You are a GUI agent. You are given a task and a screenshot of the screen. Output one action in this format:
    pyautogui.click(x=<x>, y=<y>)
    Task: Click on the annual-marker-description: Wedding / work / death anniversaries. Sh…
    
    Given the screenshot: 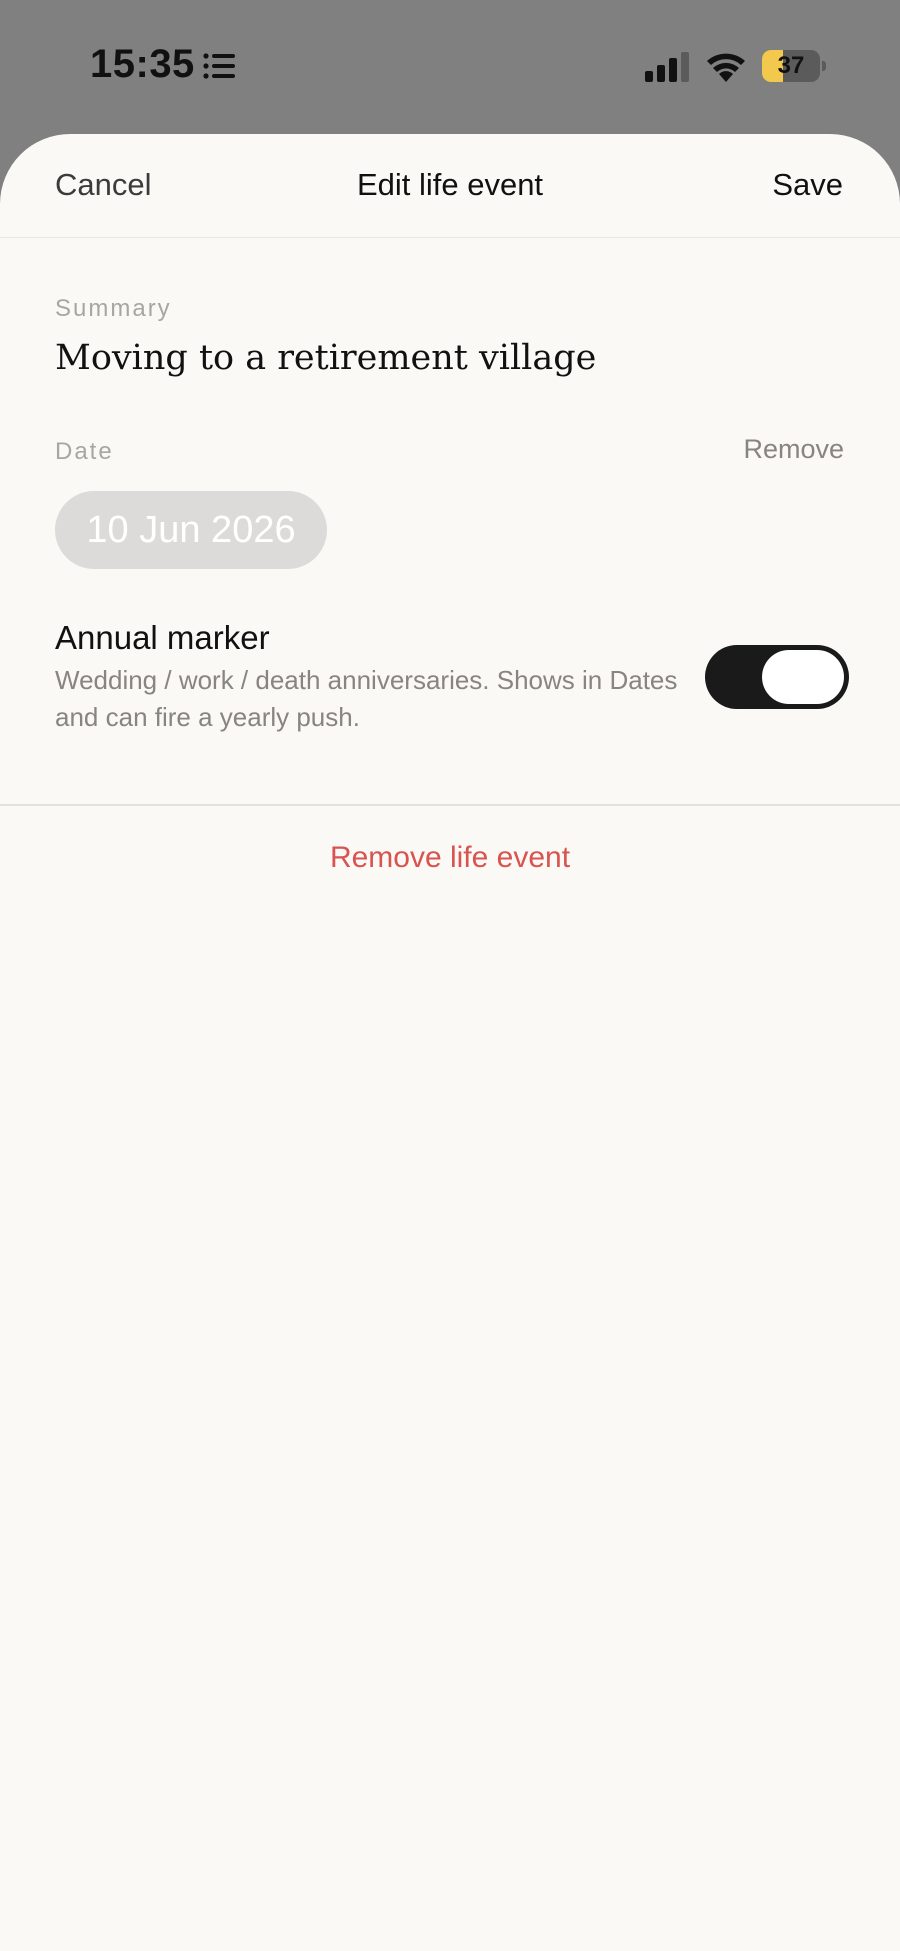 What is the action you would take?
    pyautogui.click(x=366, y=698)
    